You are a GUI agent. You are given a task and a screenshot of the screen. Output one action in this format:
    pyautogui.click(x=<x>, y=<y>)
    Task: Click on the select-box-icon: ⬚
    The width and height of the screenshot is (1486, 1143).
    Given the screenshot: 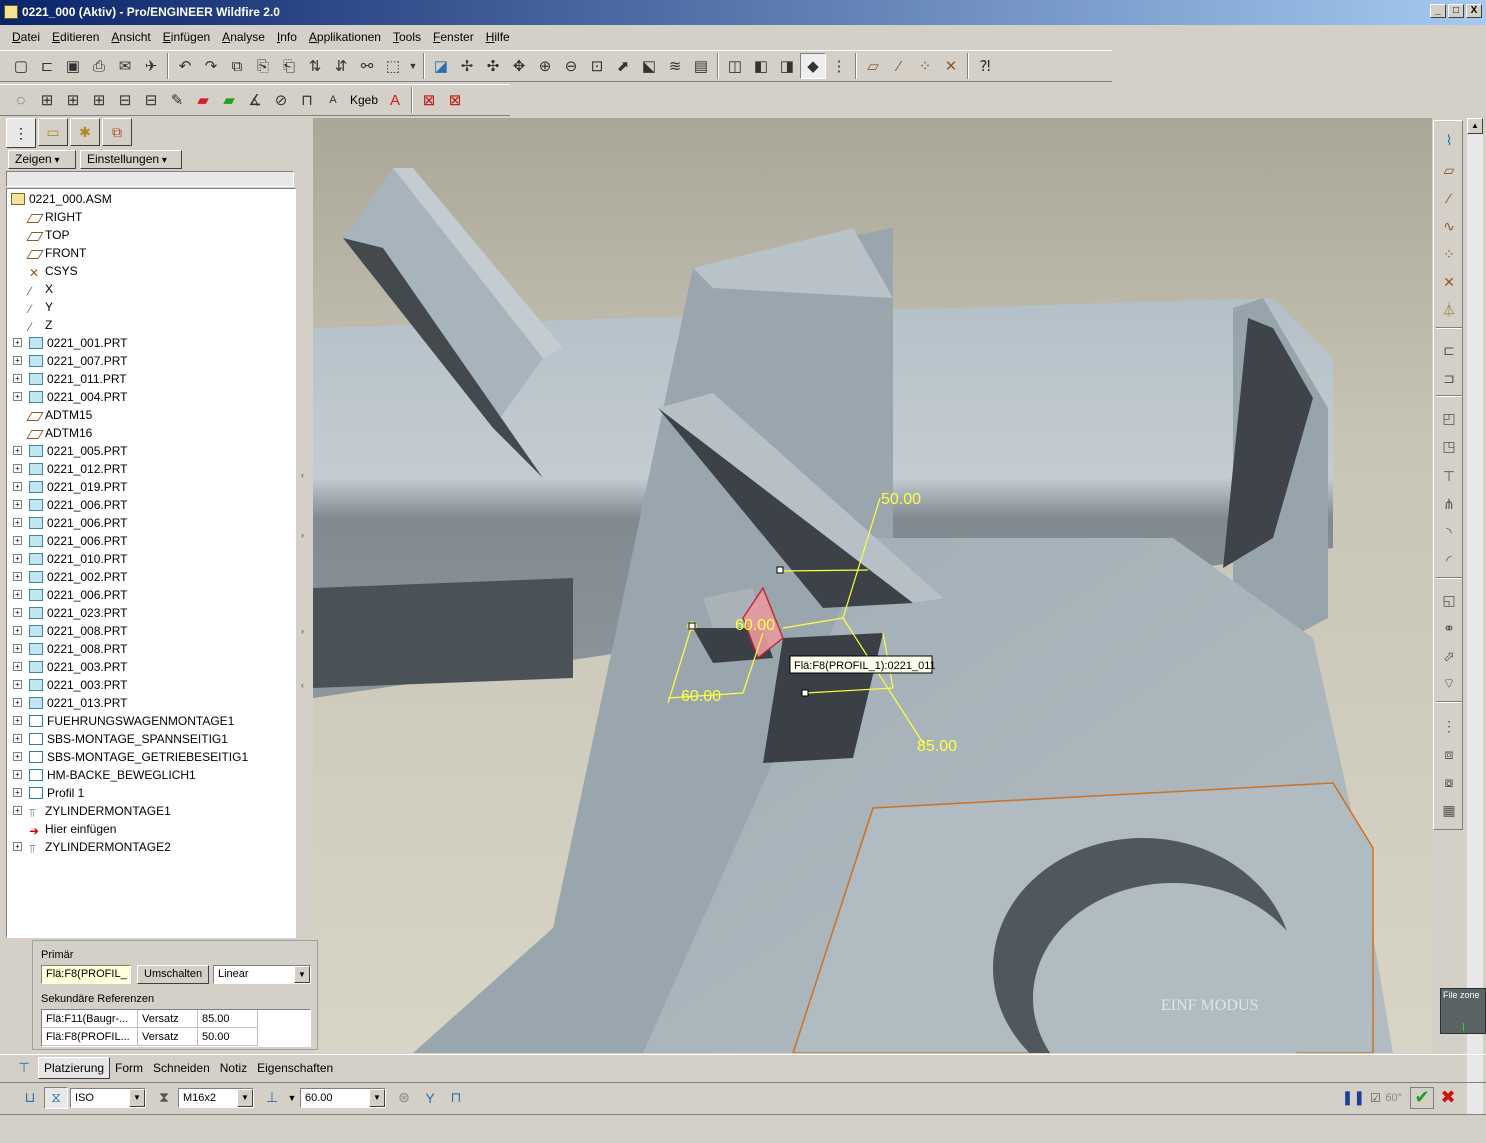 What is the action you would take?
    pyautogui.click(x=393, y=66)
    